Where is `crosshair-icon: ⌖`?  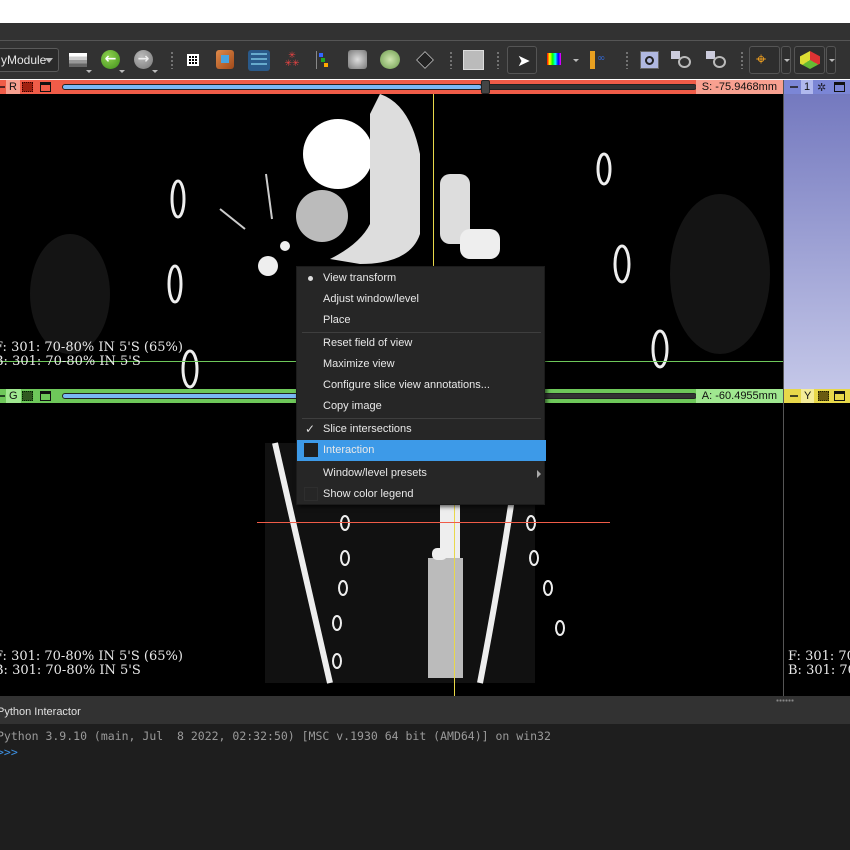 crosshair-icon: ⌖ is located at coordinates (761, 59).